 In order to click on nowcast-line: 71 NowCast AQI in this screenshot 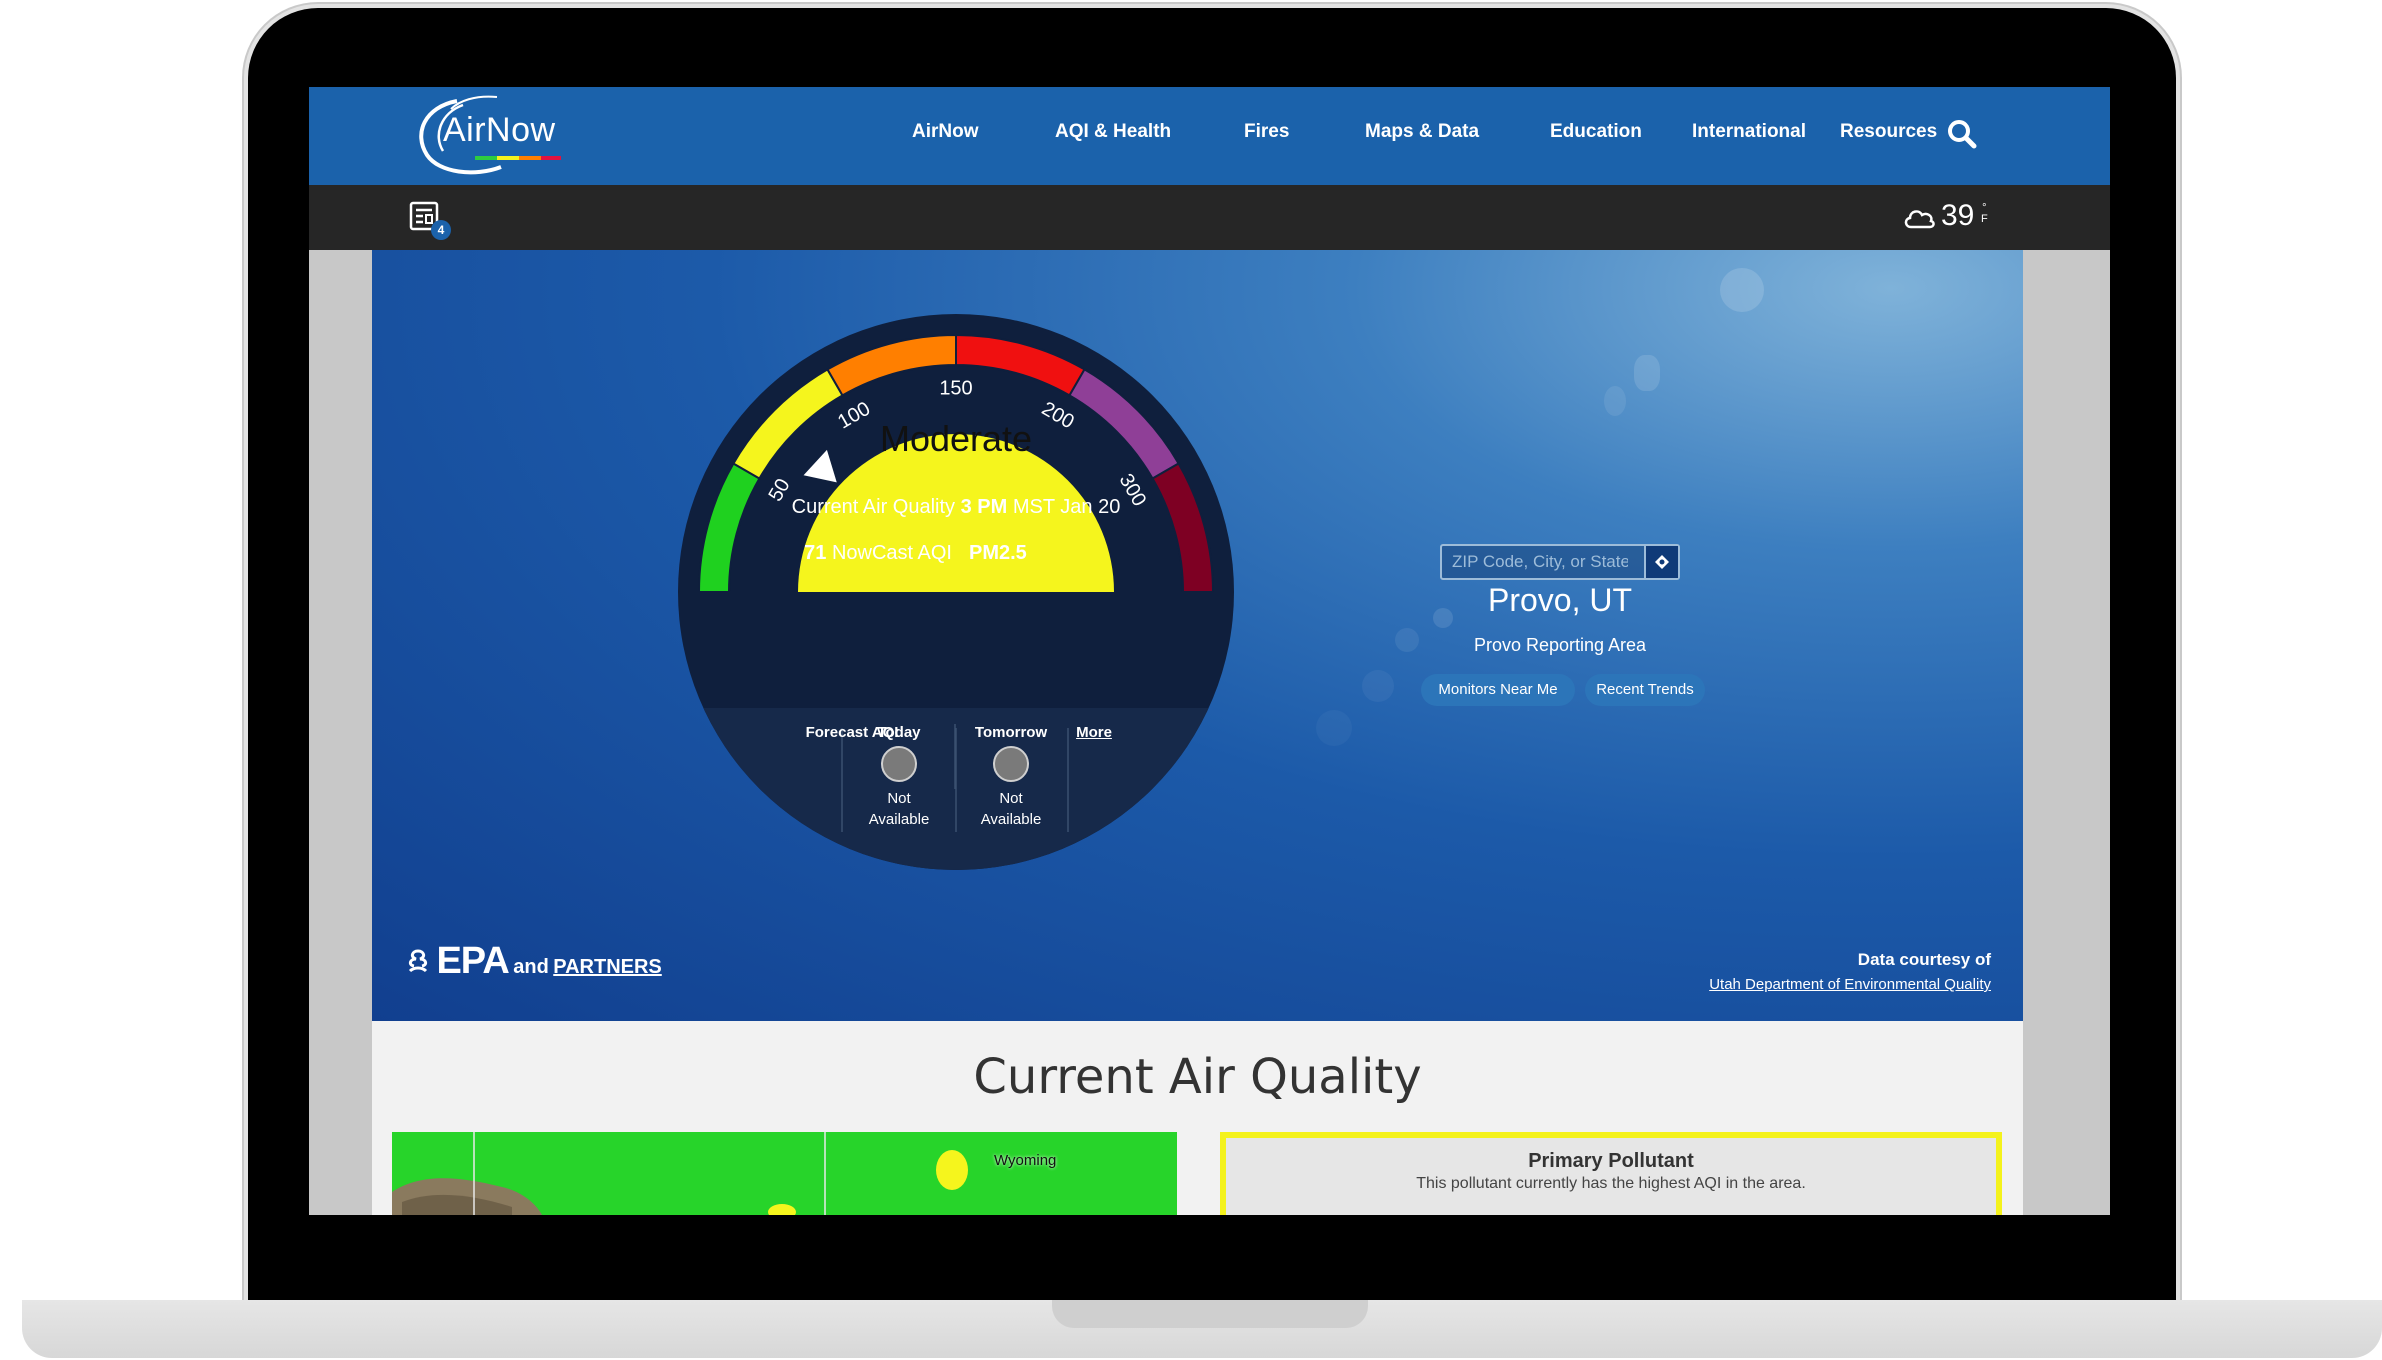, I will do `click(864, 553)`.